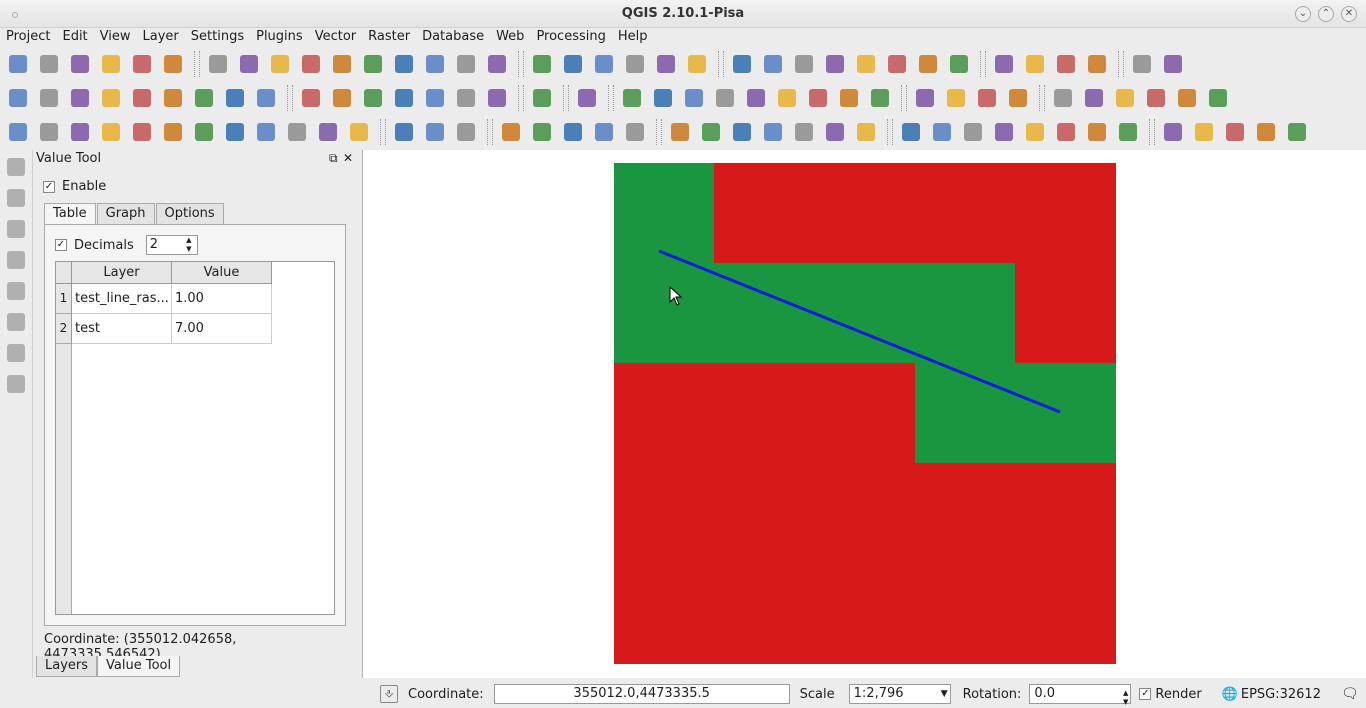 The width and height of the screenshot is (1366, 708). Describe the element at coordinates (1349, 14) in the screenshot. I see `close-icon: ✕` at that location.